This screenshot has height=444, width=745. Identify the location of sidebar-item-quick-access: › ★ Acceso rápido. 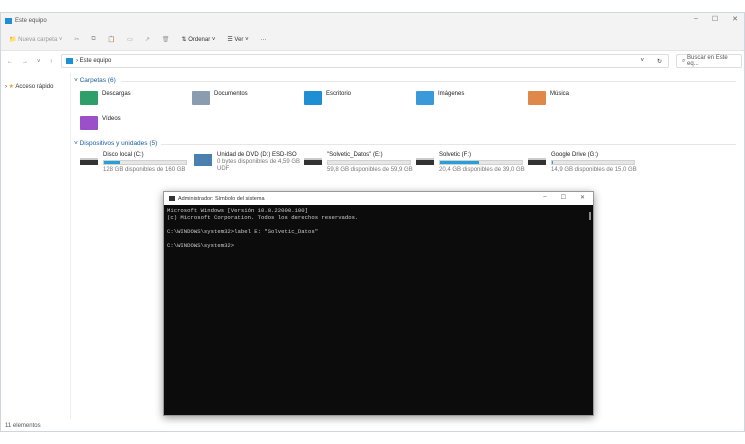
(35, 86).